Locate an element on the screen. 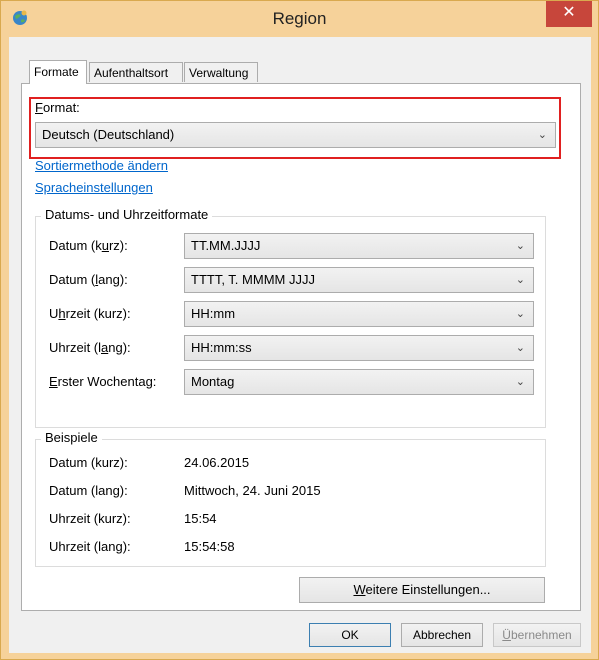  long-time-label: Uhrzeit (lang): is located at coordinates (90, 347).